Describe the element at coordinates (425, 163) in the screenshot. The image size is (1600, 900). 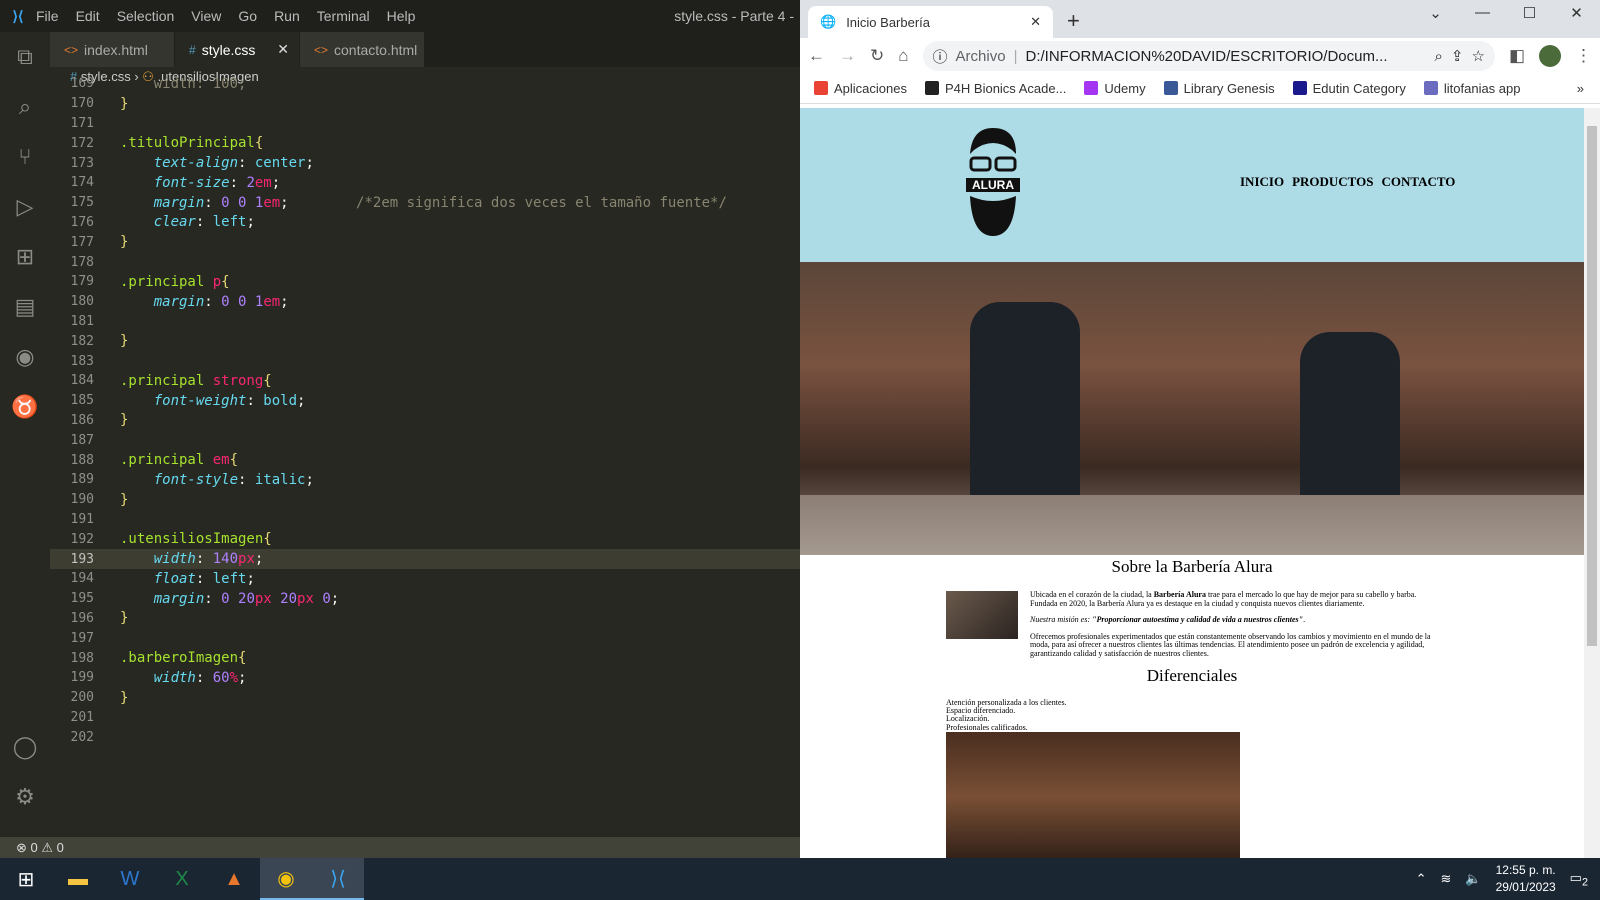
I see `code-line: 173 text-align: center;` at that location.